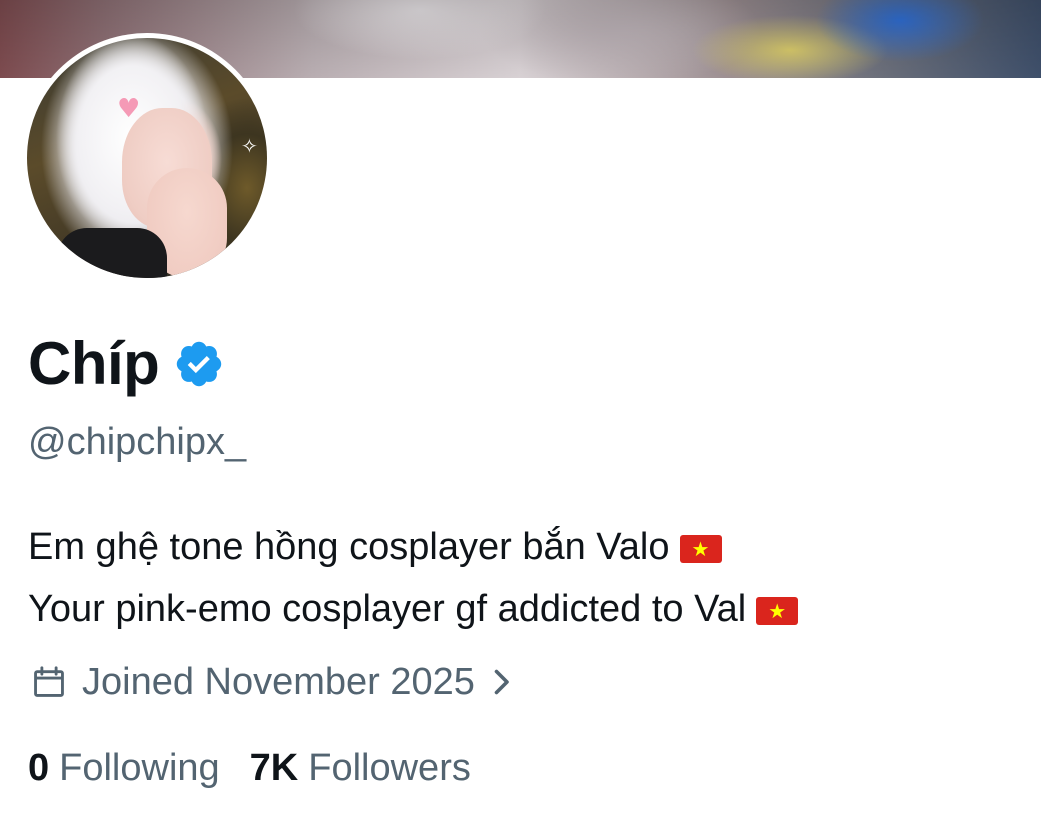 Image resolution: width=1041 pixels, height=815 pixels. What do you see at coordinates (39, 768) in the screenshot?
I see `following-count: 0` at bounding box center [39, 768].